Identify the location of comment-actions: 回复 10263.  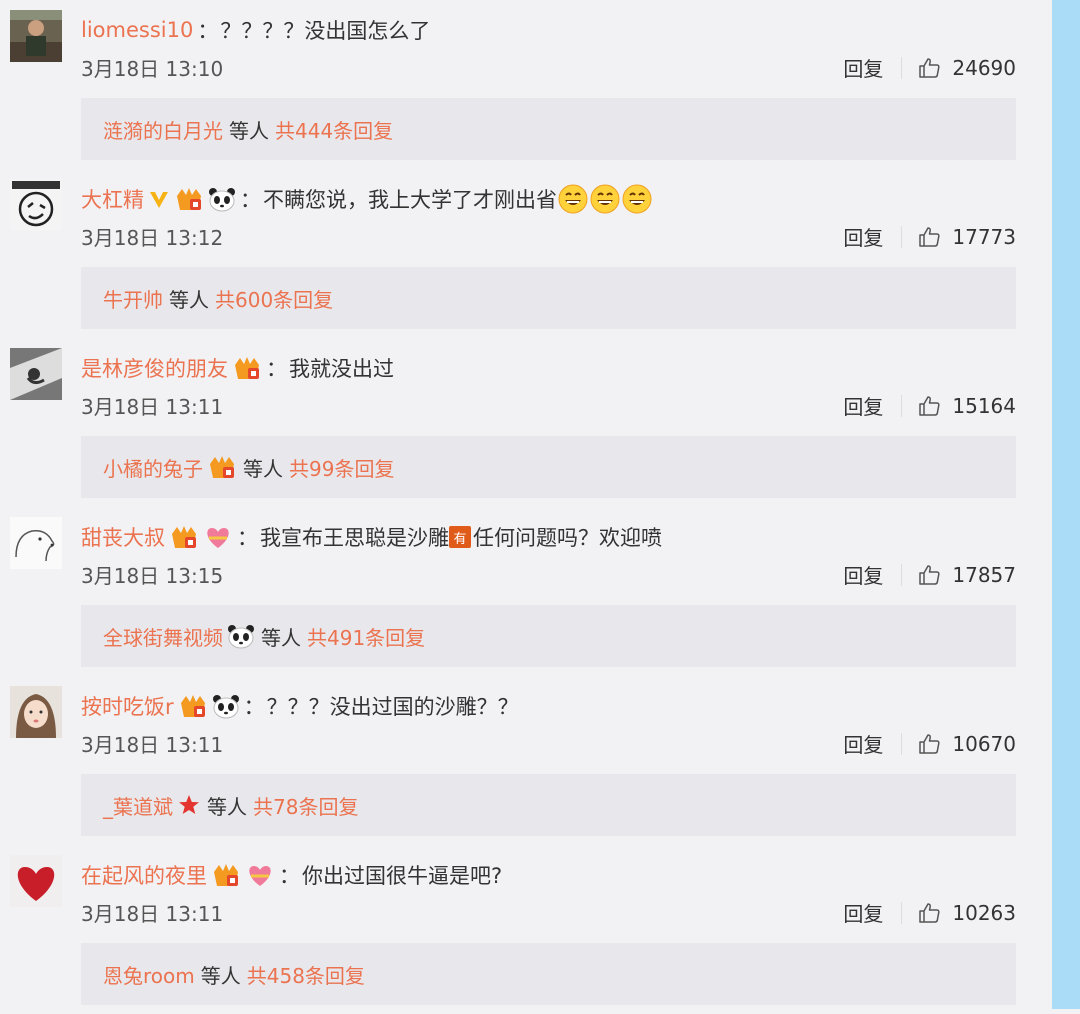
(929, 912).